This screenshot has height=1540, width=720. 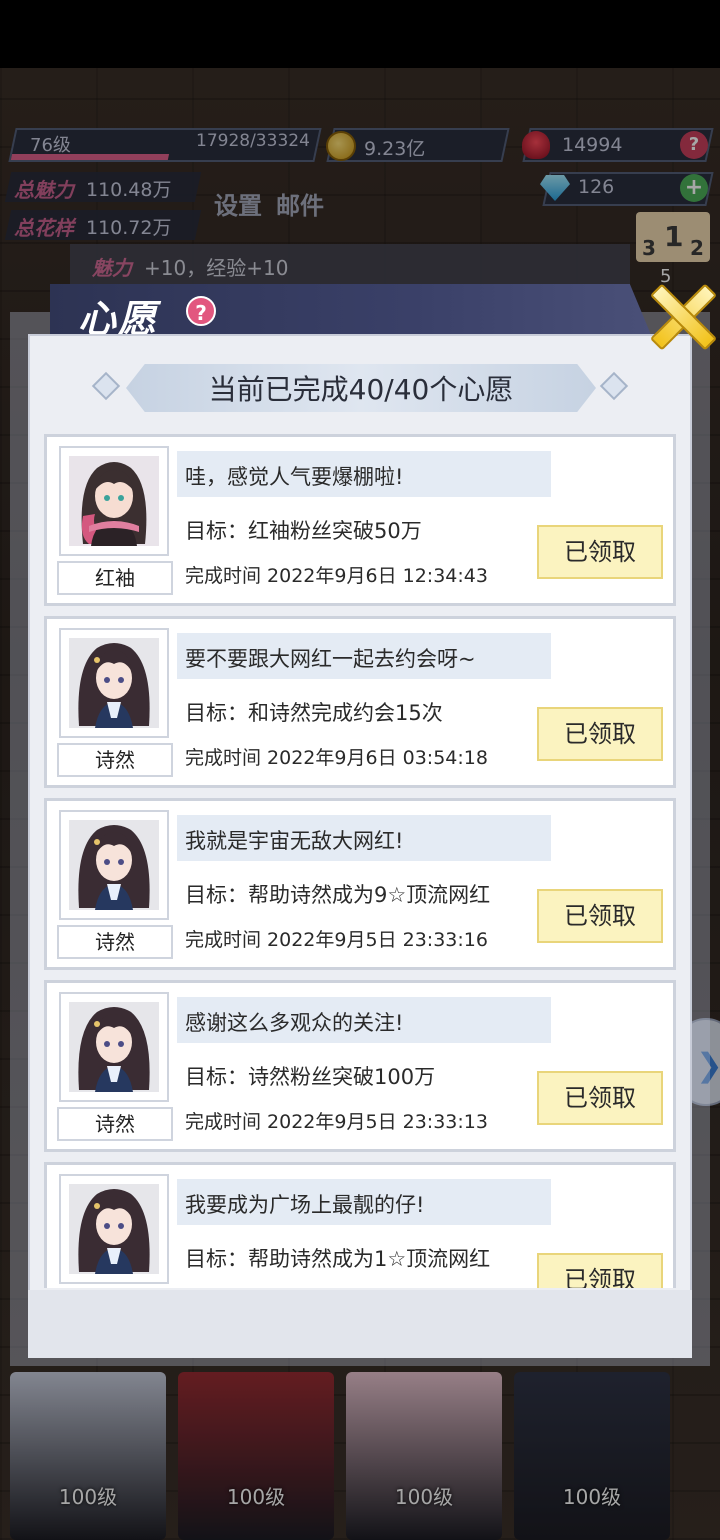 What do you see at coordinates (115, 578) in the screenshot?
I see `character-name: 红袖` at bounding box center [115, 578].